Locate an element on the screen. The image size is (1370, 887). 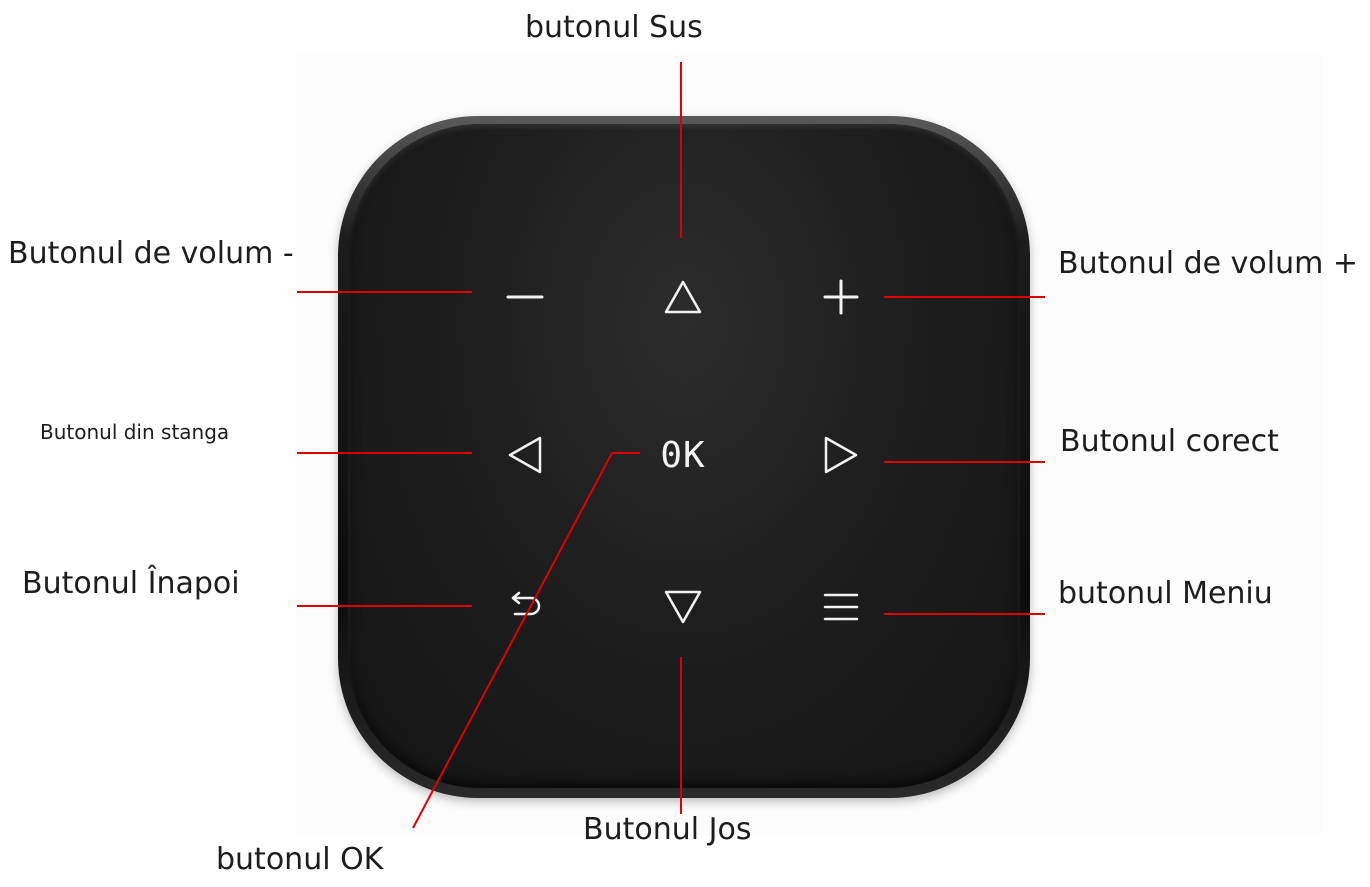
label-left: Butonul din stanga is located at coordinates (135, 432).